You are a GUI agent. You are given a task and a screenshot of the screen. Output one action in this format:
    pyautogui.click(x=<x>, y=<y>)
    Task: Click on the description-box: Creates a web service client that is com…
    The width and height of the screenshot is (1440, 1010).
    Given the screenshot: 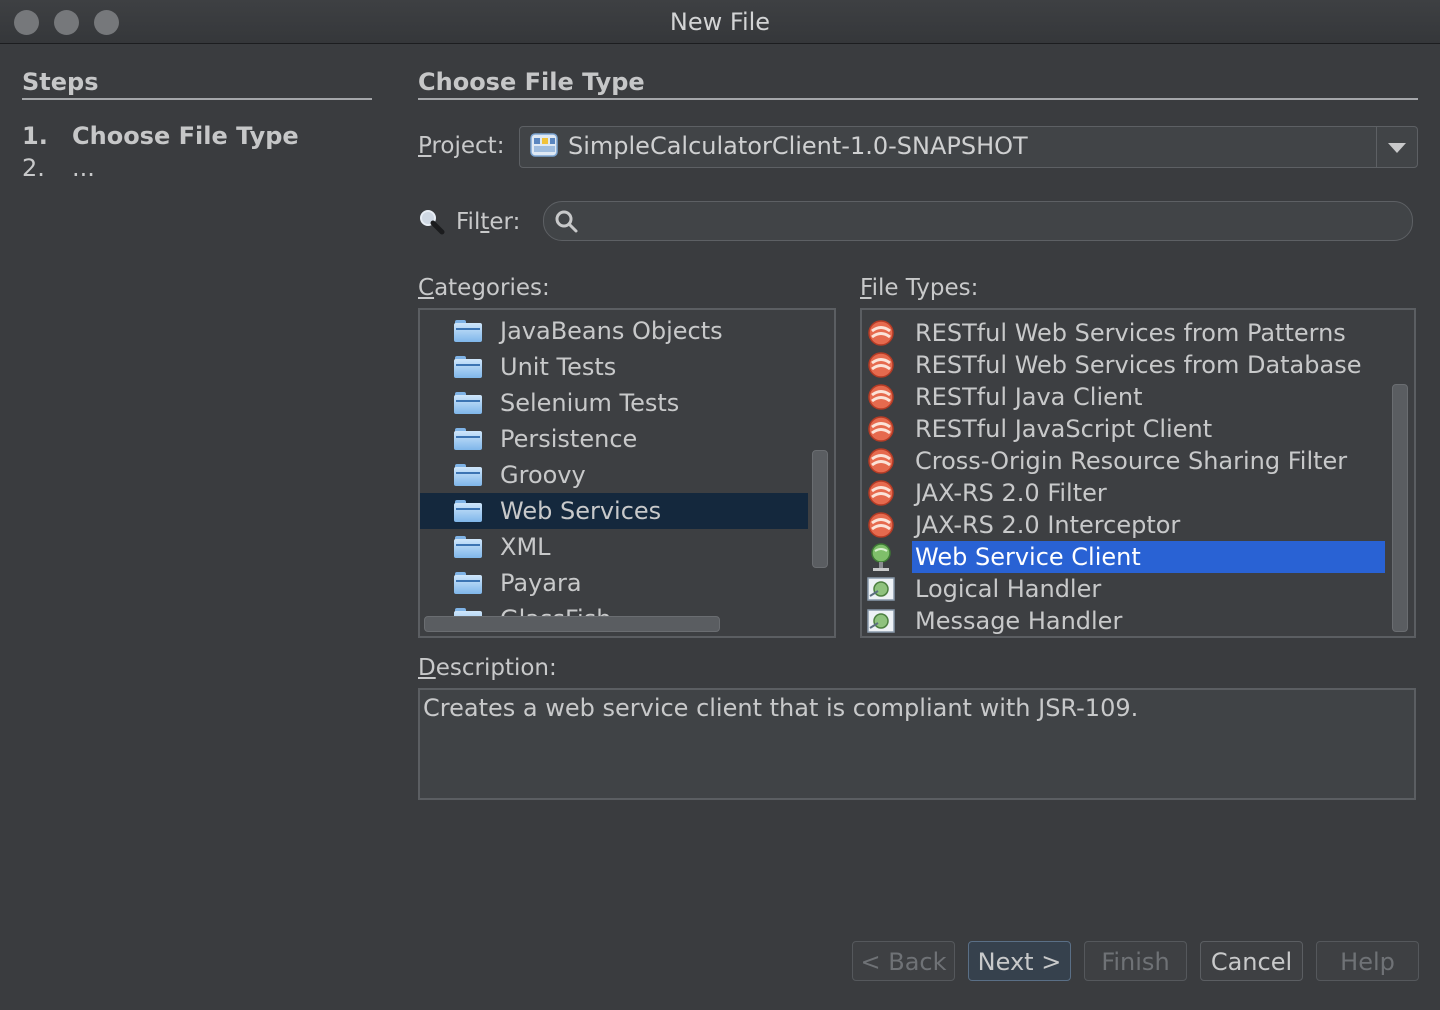 What is the action you would take?
    pyautogui.click(x=917, y=744)
    